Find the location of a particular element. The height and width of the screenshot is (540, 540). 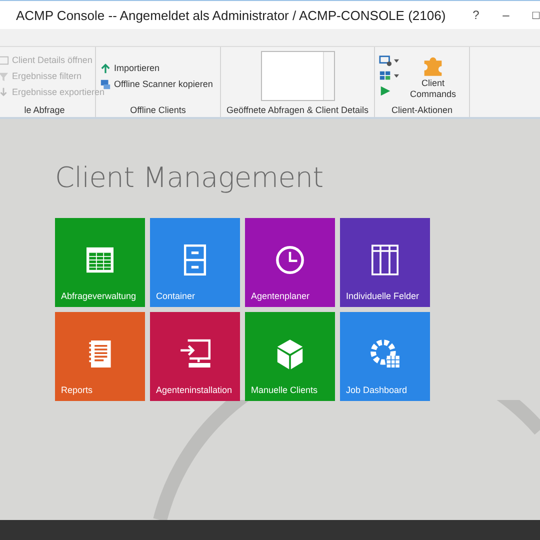

list-box is located at coordinates (297, 76).